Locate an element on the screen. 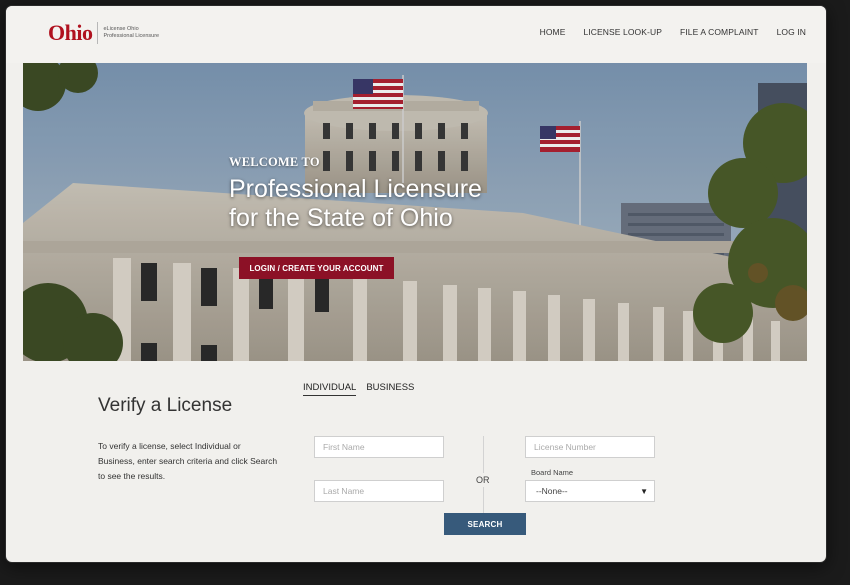  search-type-tabs: INDIVIDUAL BUSINESS is located at coordinates (358, 389).